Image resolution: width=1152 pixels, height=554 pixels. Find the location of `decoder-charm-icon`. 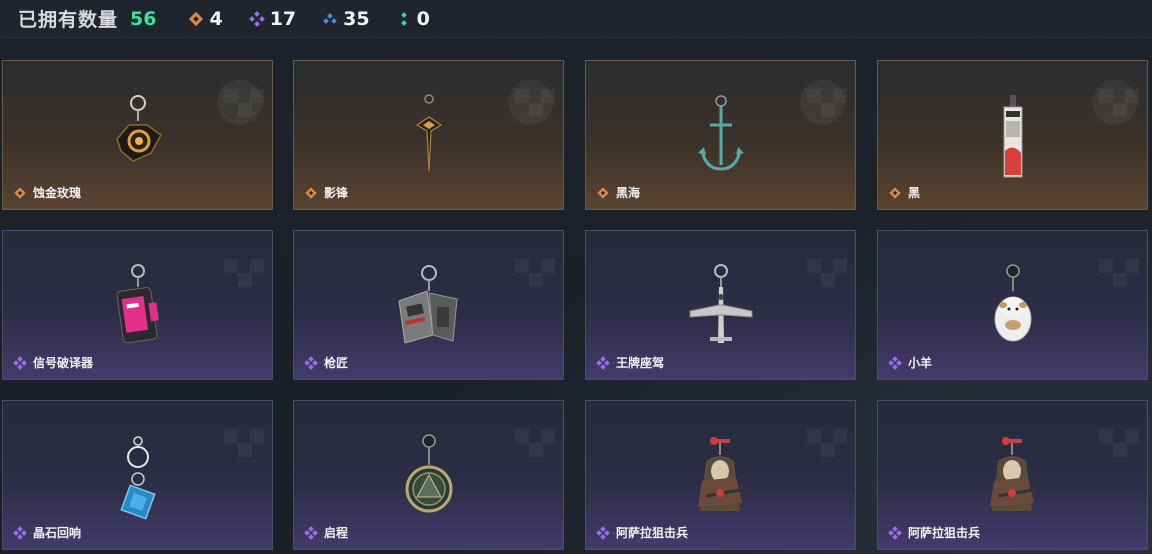

decoder-charm-icon is located at coordinates (137, 304).